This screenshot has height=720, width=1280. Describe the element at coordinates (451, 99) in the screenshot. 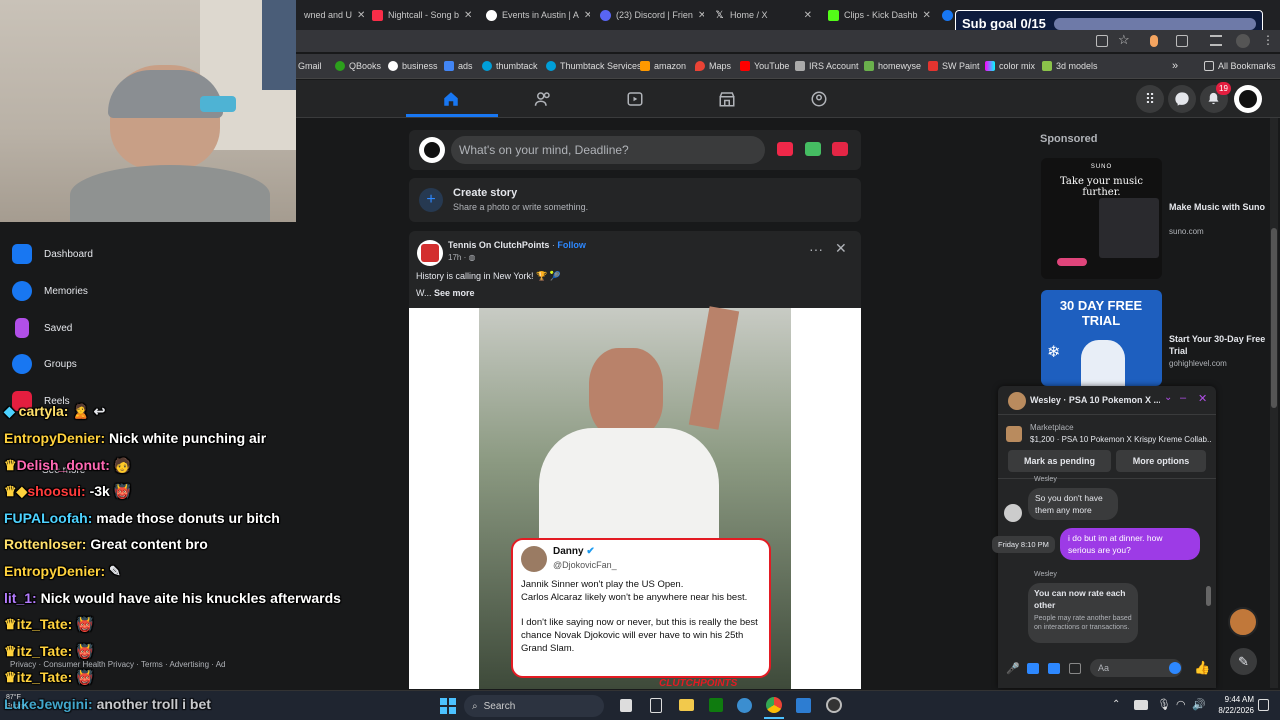

I see `home-icon` at that location.